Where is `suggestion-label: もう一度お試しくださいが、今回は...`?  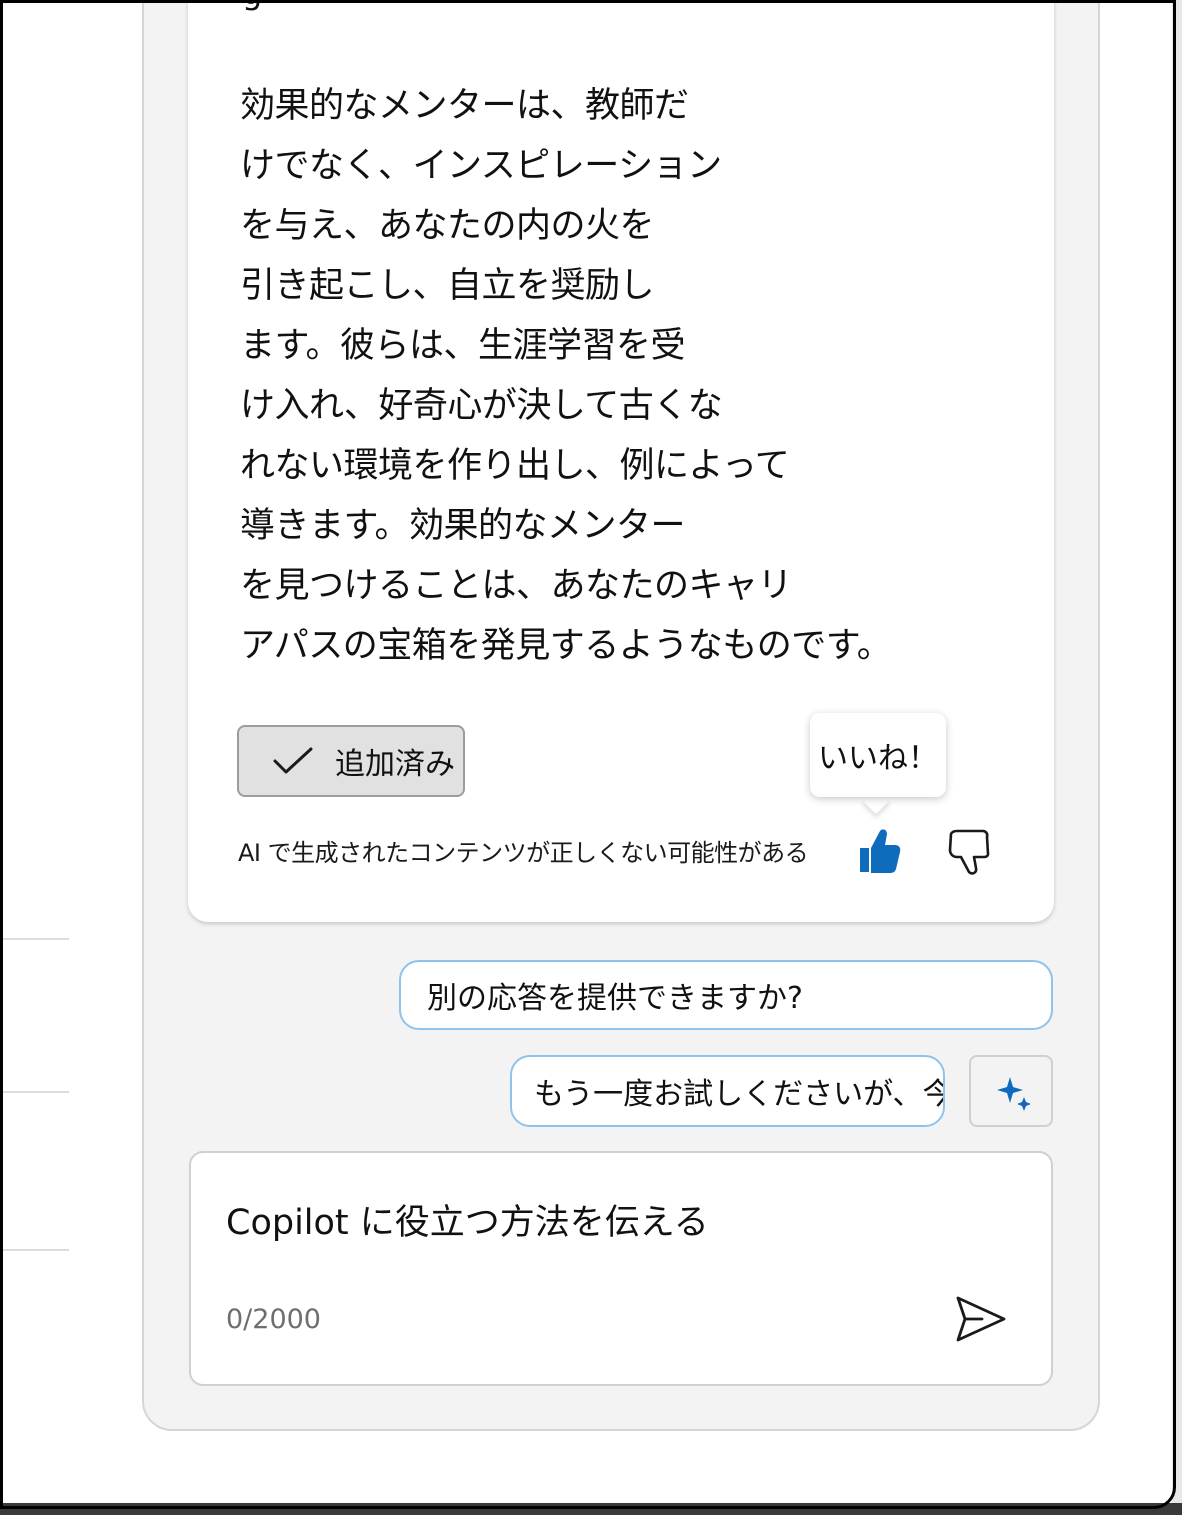
suggestion-label: もう一度お試しくださいが、今回は... is located at coordinates (739, 1094).